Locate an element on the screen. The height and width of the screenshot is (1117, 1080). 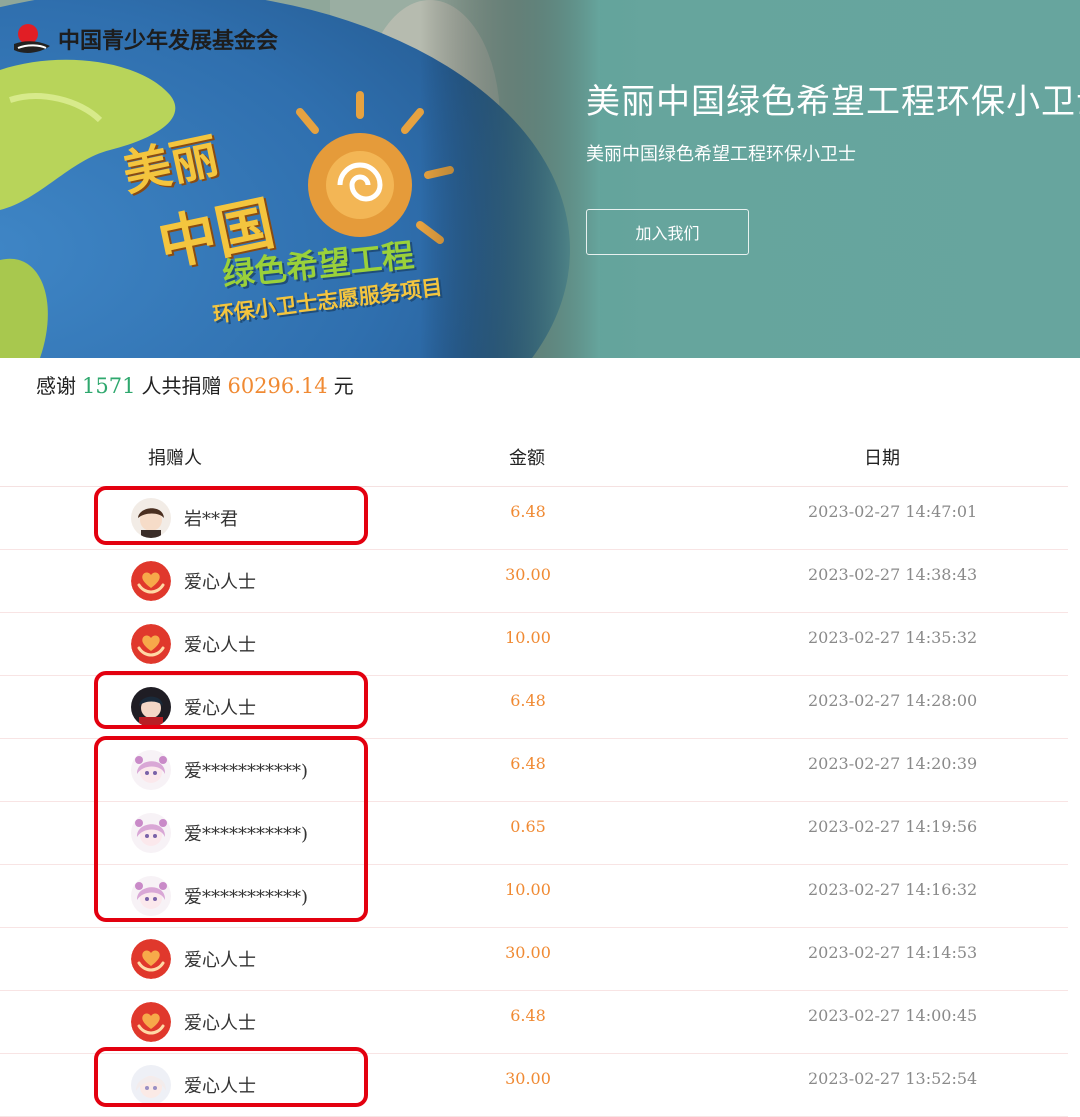
total-amount: 60296.14 is located at coordinates (277, 386).